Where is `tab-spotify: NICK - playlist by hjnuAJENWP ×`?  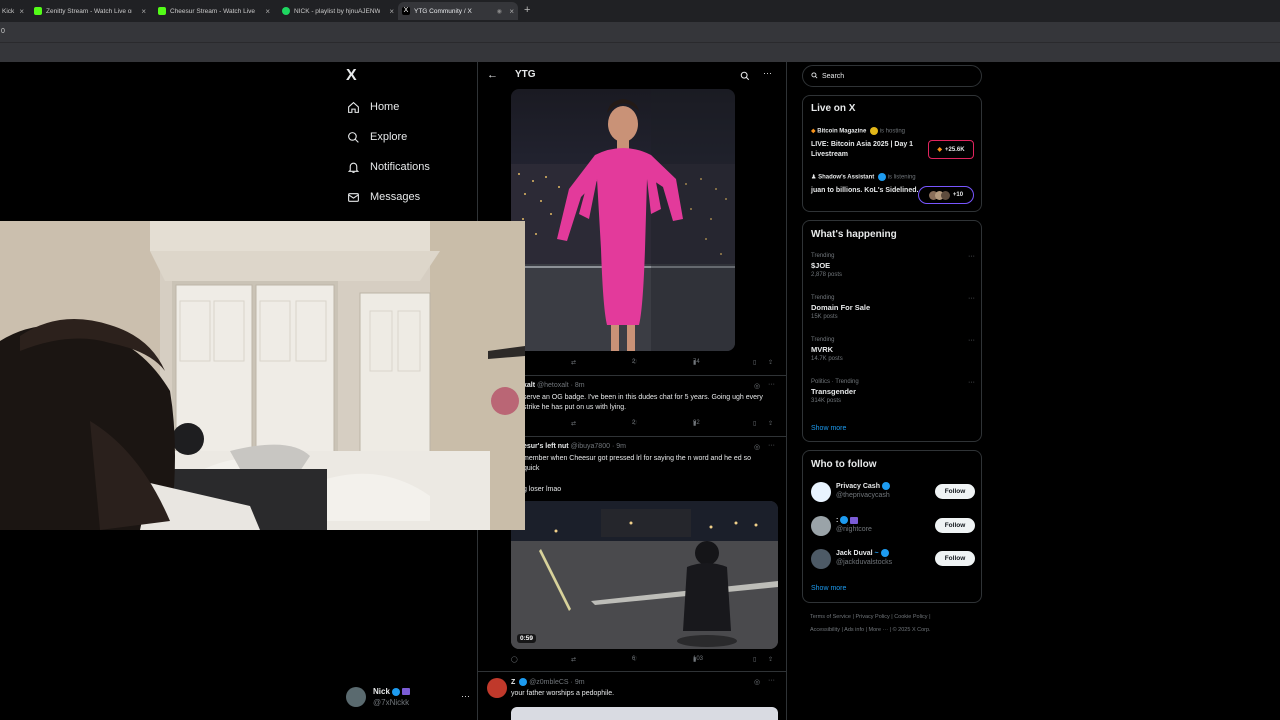
tab-spotify: NICK - playlist by hjnuAJENWP × is located at coordinates (338, 11).